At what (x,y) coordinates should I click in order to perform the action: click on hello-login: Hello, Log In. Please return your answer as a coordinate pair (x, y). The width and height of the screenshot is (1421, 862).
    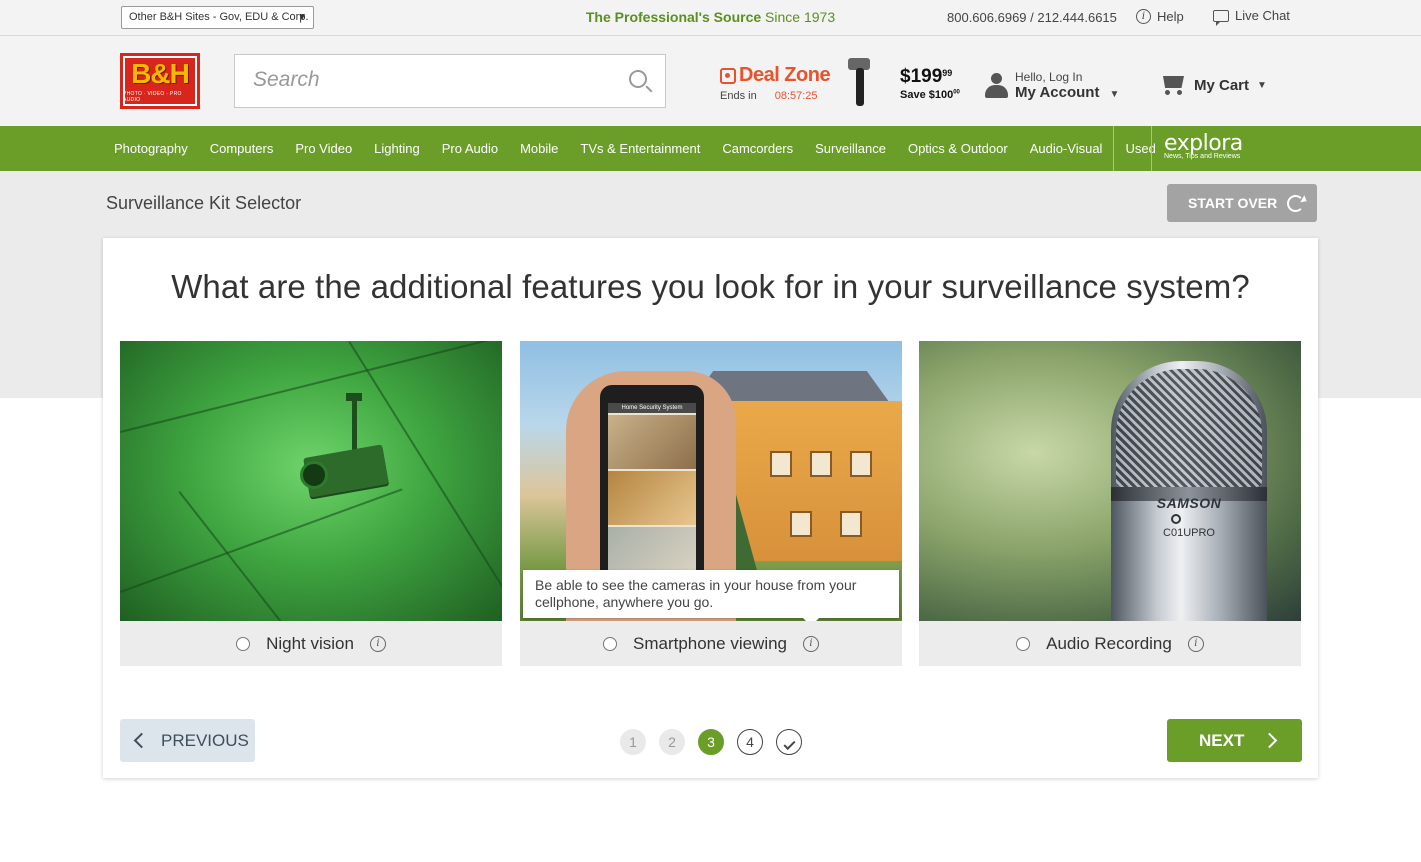
    Looking at the image, I should click on (1049, 77).